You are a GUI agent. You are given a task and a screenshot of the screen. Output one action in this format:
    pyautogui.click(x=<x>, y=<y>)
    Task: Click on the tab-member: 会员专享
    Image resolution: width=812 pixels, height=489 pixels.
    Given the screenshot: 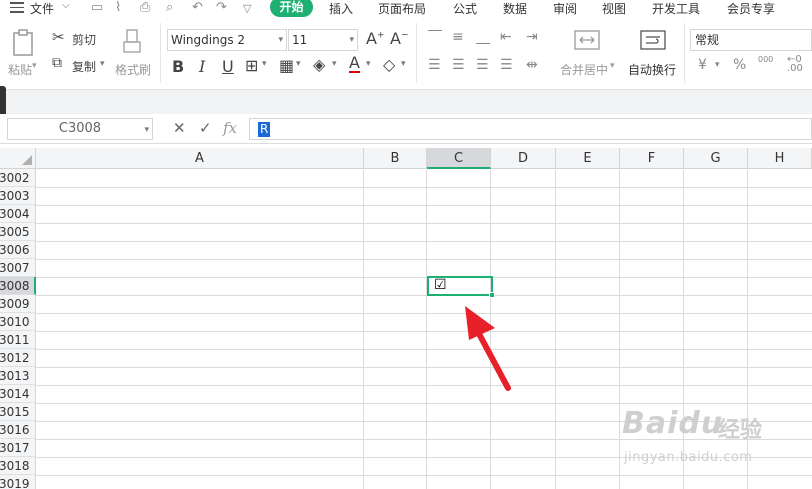 What is the action you would take?
    pyautogui.click(x=751, y=8)
    